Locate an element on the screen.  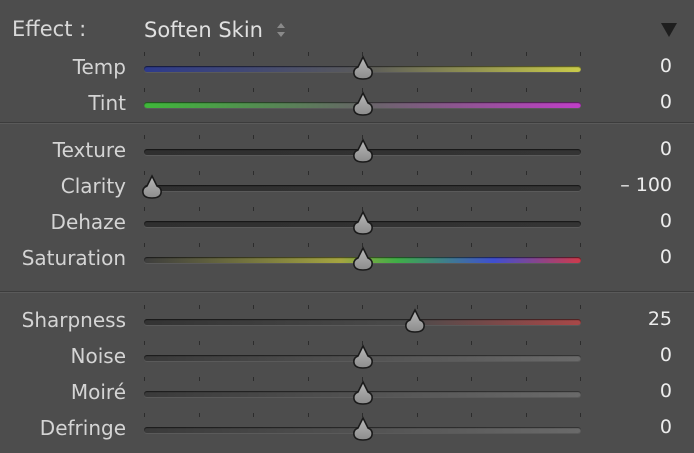
slider-row-defringe: Defringe 0 is located at coordinates (347, 429).